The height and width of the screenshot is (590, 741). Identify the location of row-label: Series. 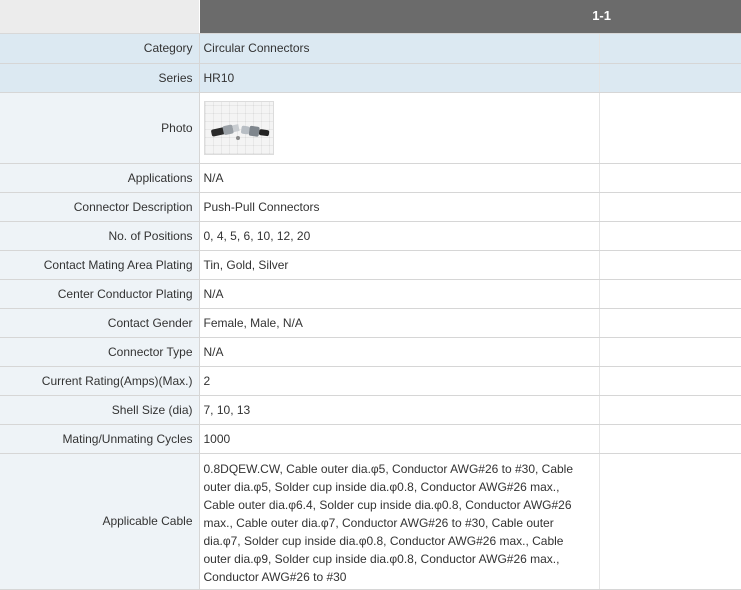
(100, 78).